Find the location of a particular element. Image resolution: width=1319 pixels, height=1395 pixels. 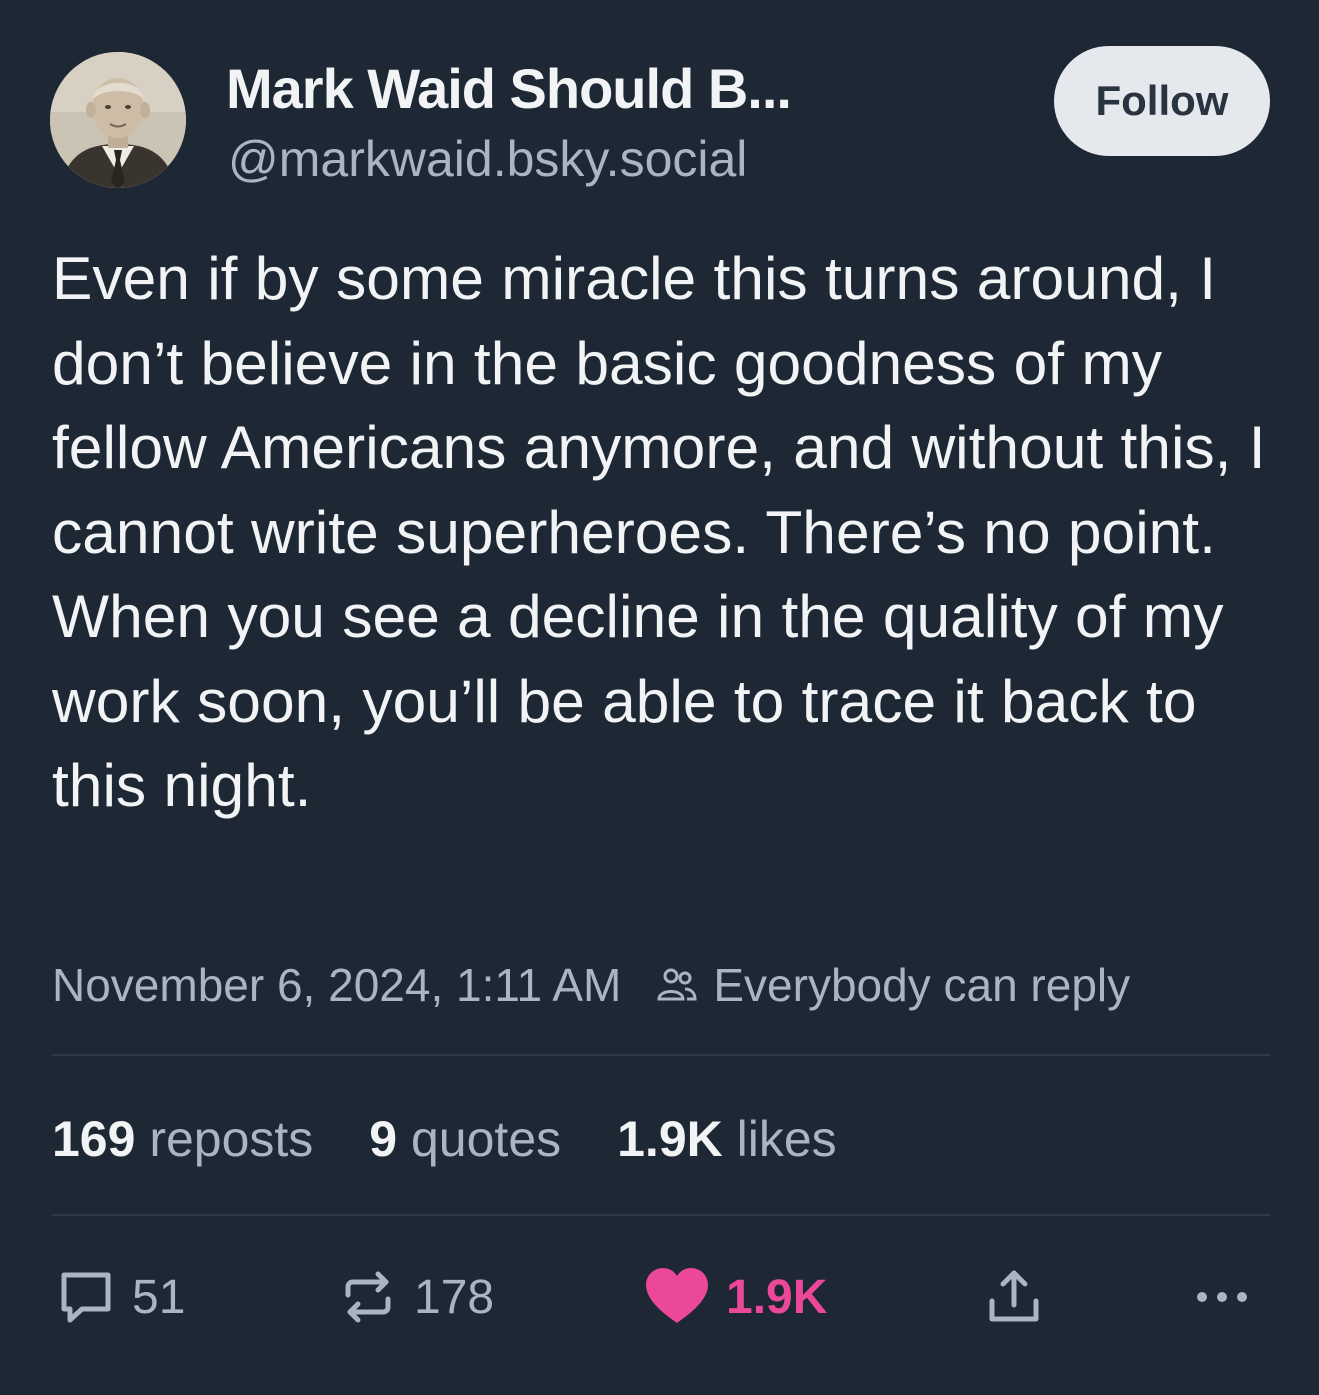

repost-arrows-icon is located at coordinates (368, 1297).